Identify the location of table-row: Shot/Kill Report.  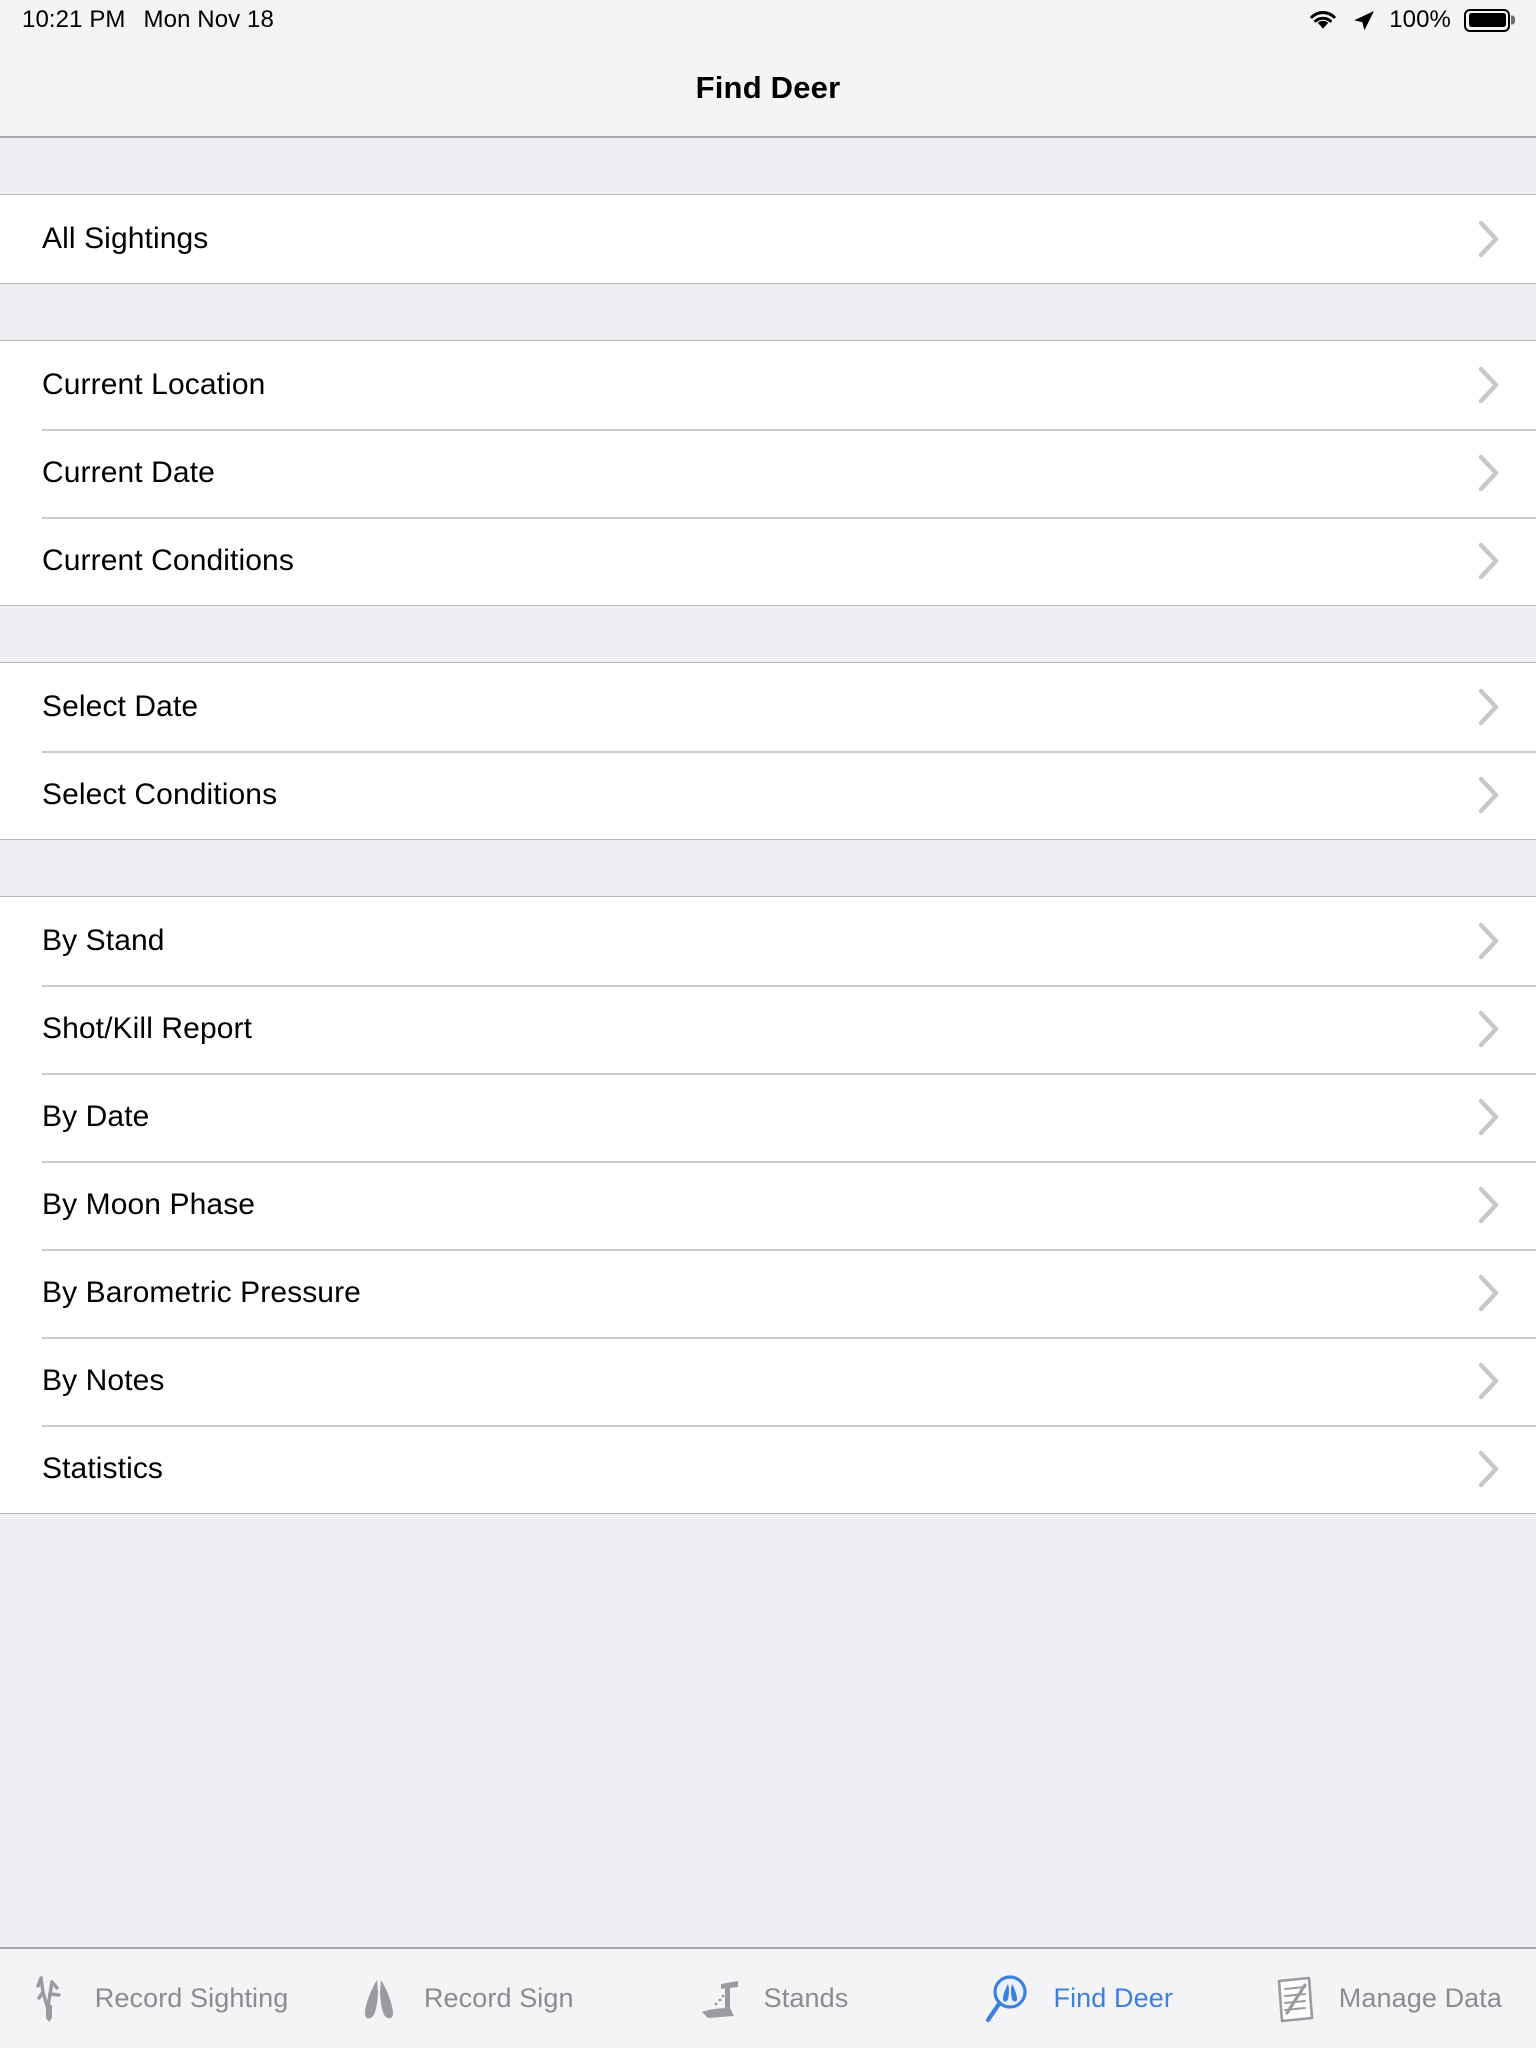
(768, 1029).